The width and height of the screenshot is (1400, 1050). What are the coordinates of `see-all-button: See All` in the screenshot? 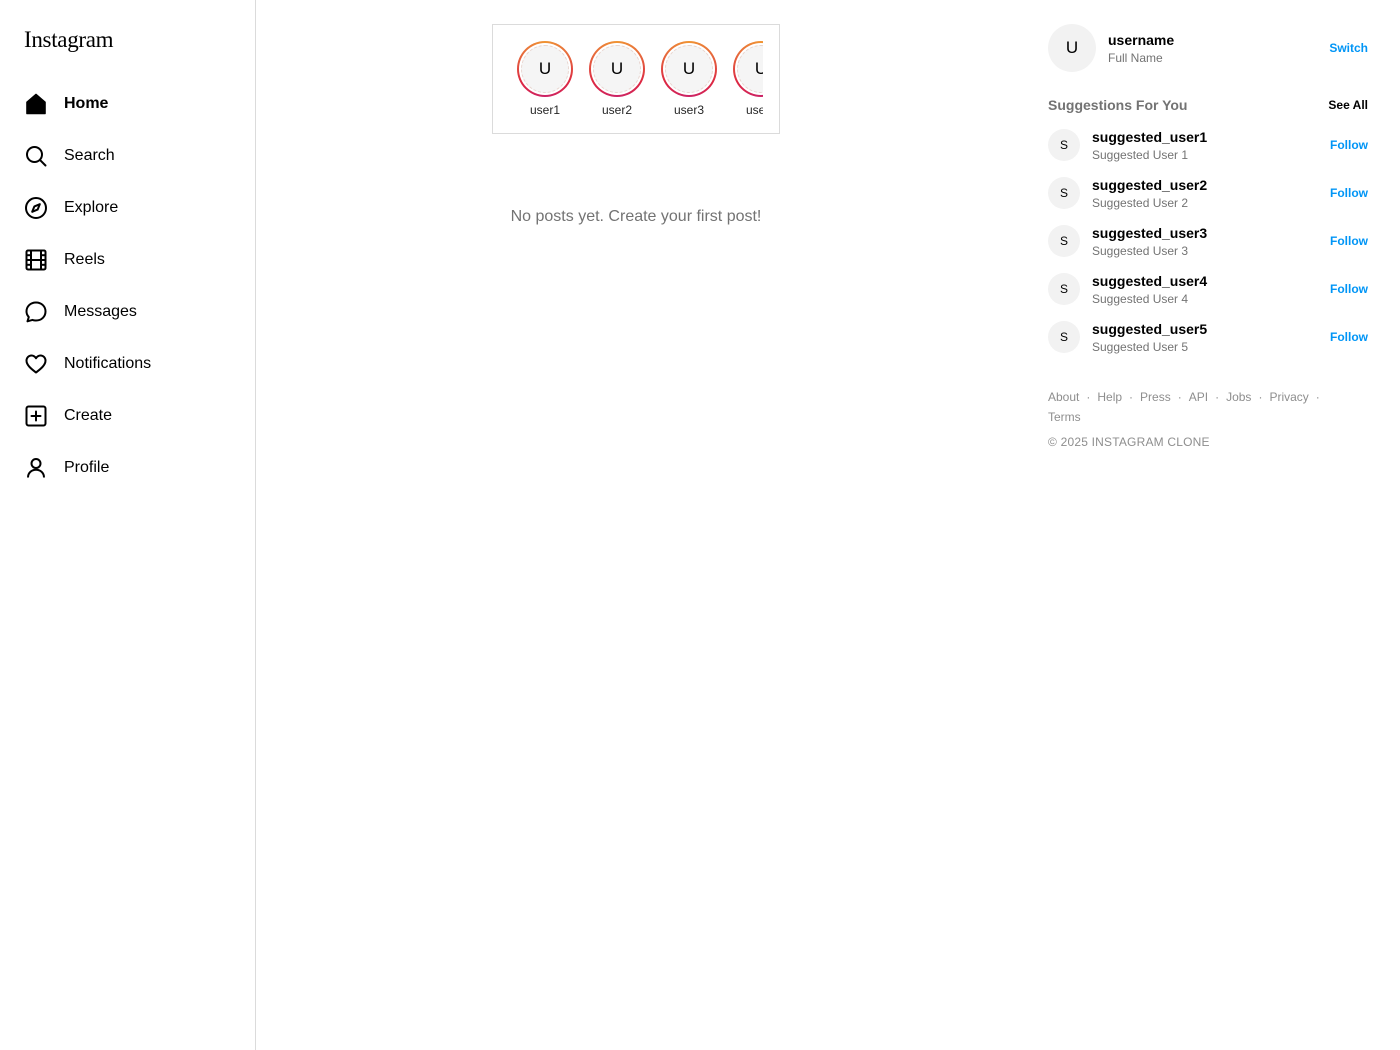 It's located at (1348, 105).